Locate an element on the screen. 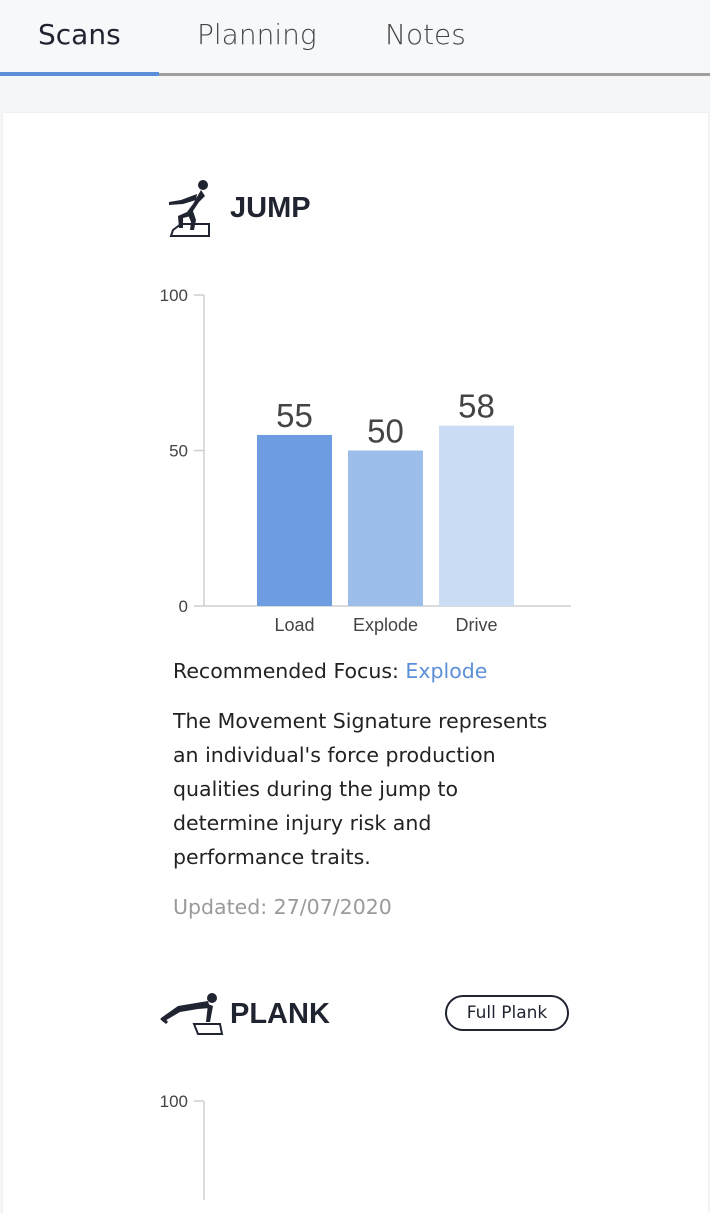  recommended-focus-value: Explode is located at coordinates (446, 671).